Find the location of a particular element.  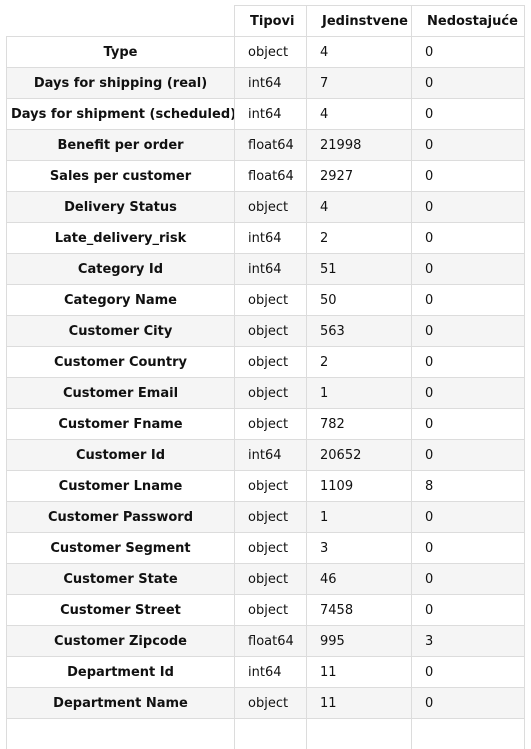

table-row: Days for shipment (scheduled) int64 4 0 is located at coordinates (265, 114).